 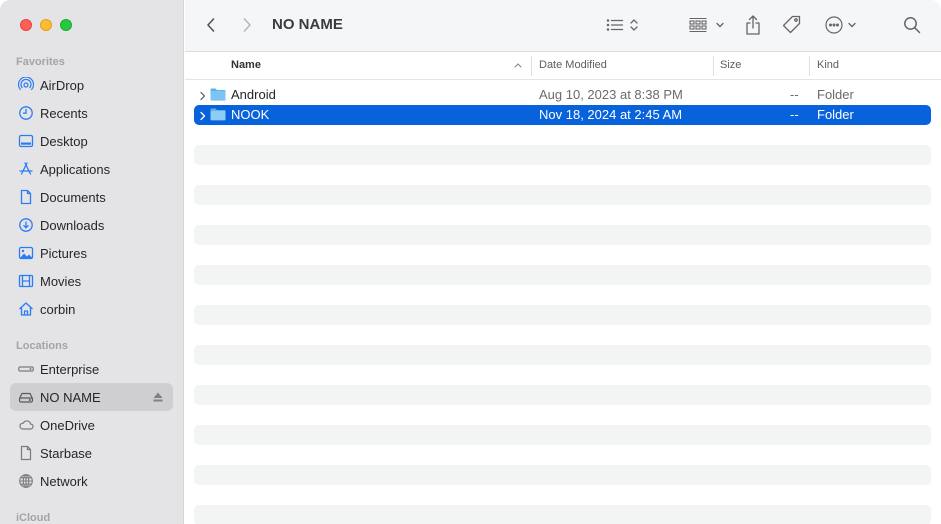 I want to click on download-icon, so click(x=26, y=225).